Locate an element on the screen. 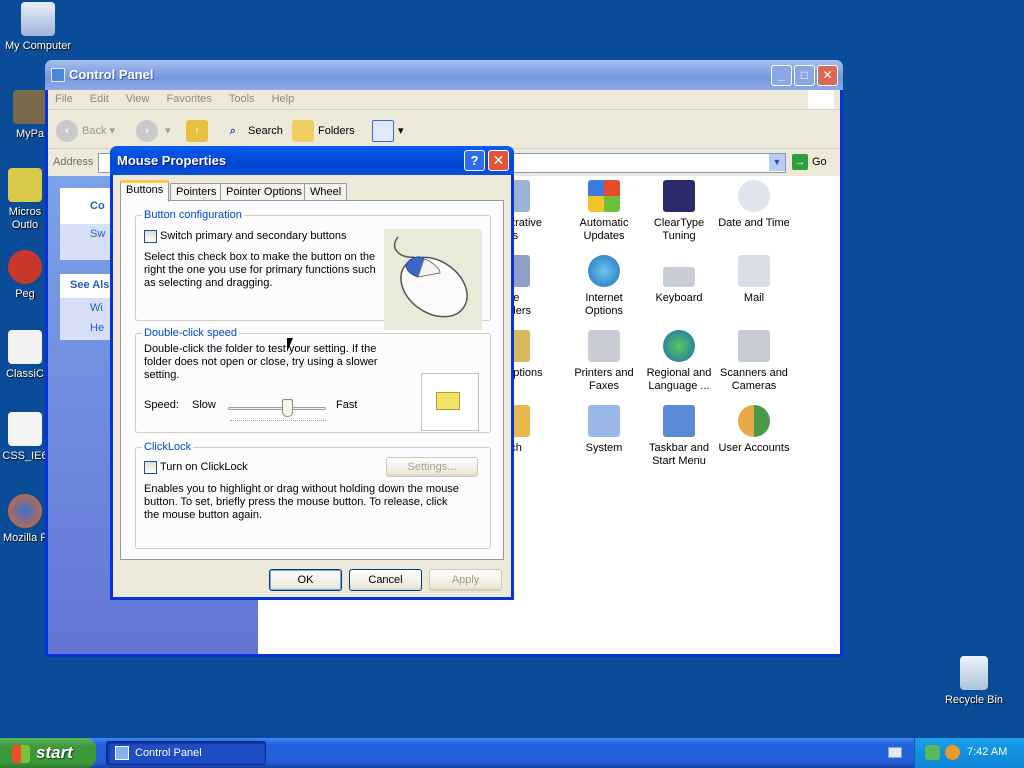 Image resolution: width=1024 pixels, height=768 pixels. cp-item-cleartype: ClearType Tuning is located at coordinates (679, 211).